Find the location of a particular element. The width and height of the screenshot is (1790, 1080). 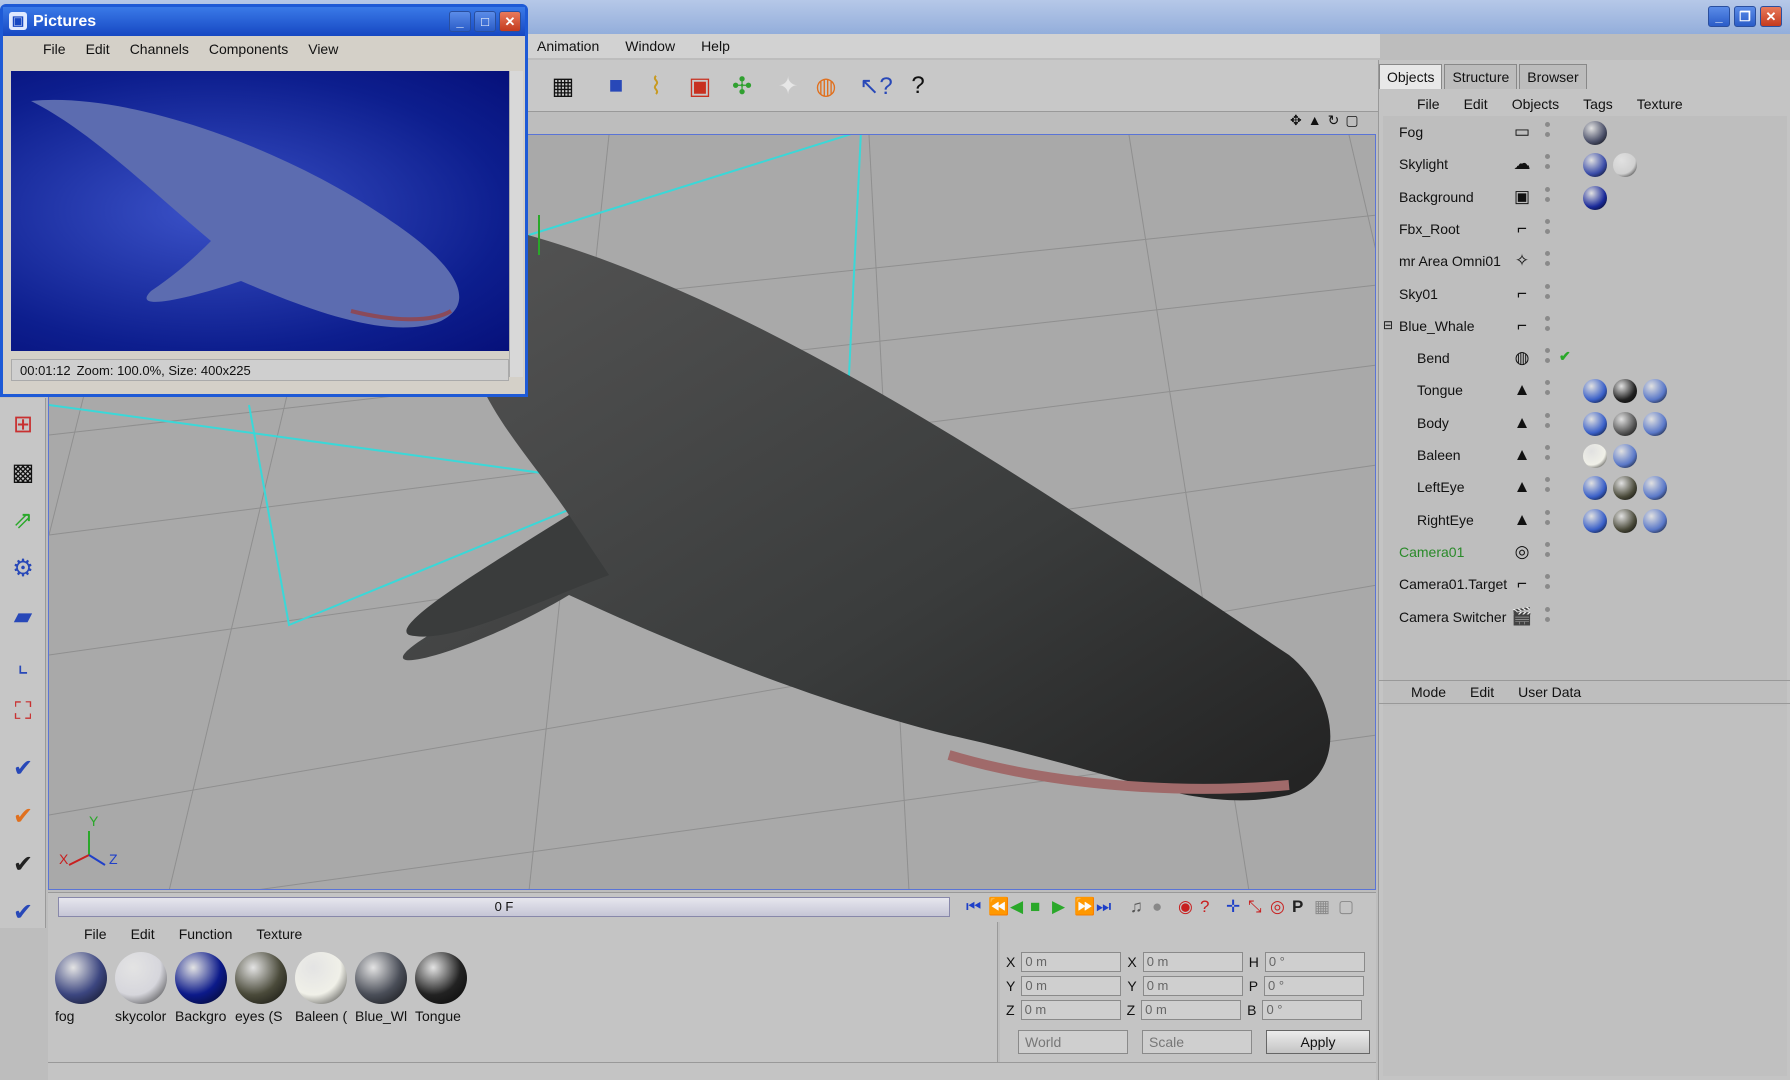

points-mode-icon: ⚙ is located at coordinates (23, 568).